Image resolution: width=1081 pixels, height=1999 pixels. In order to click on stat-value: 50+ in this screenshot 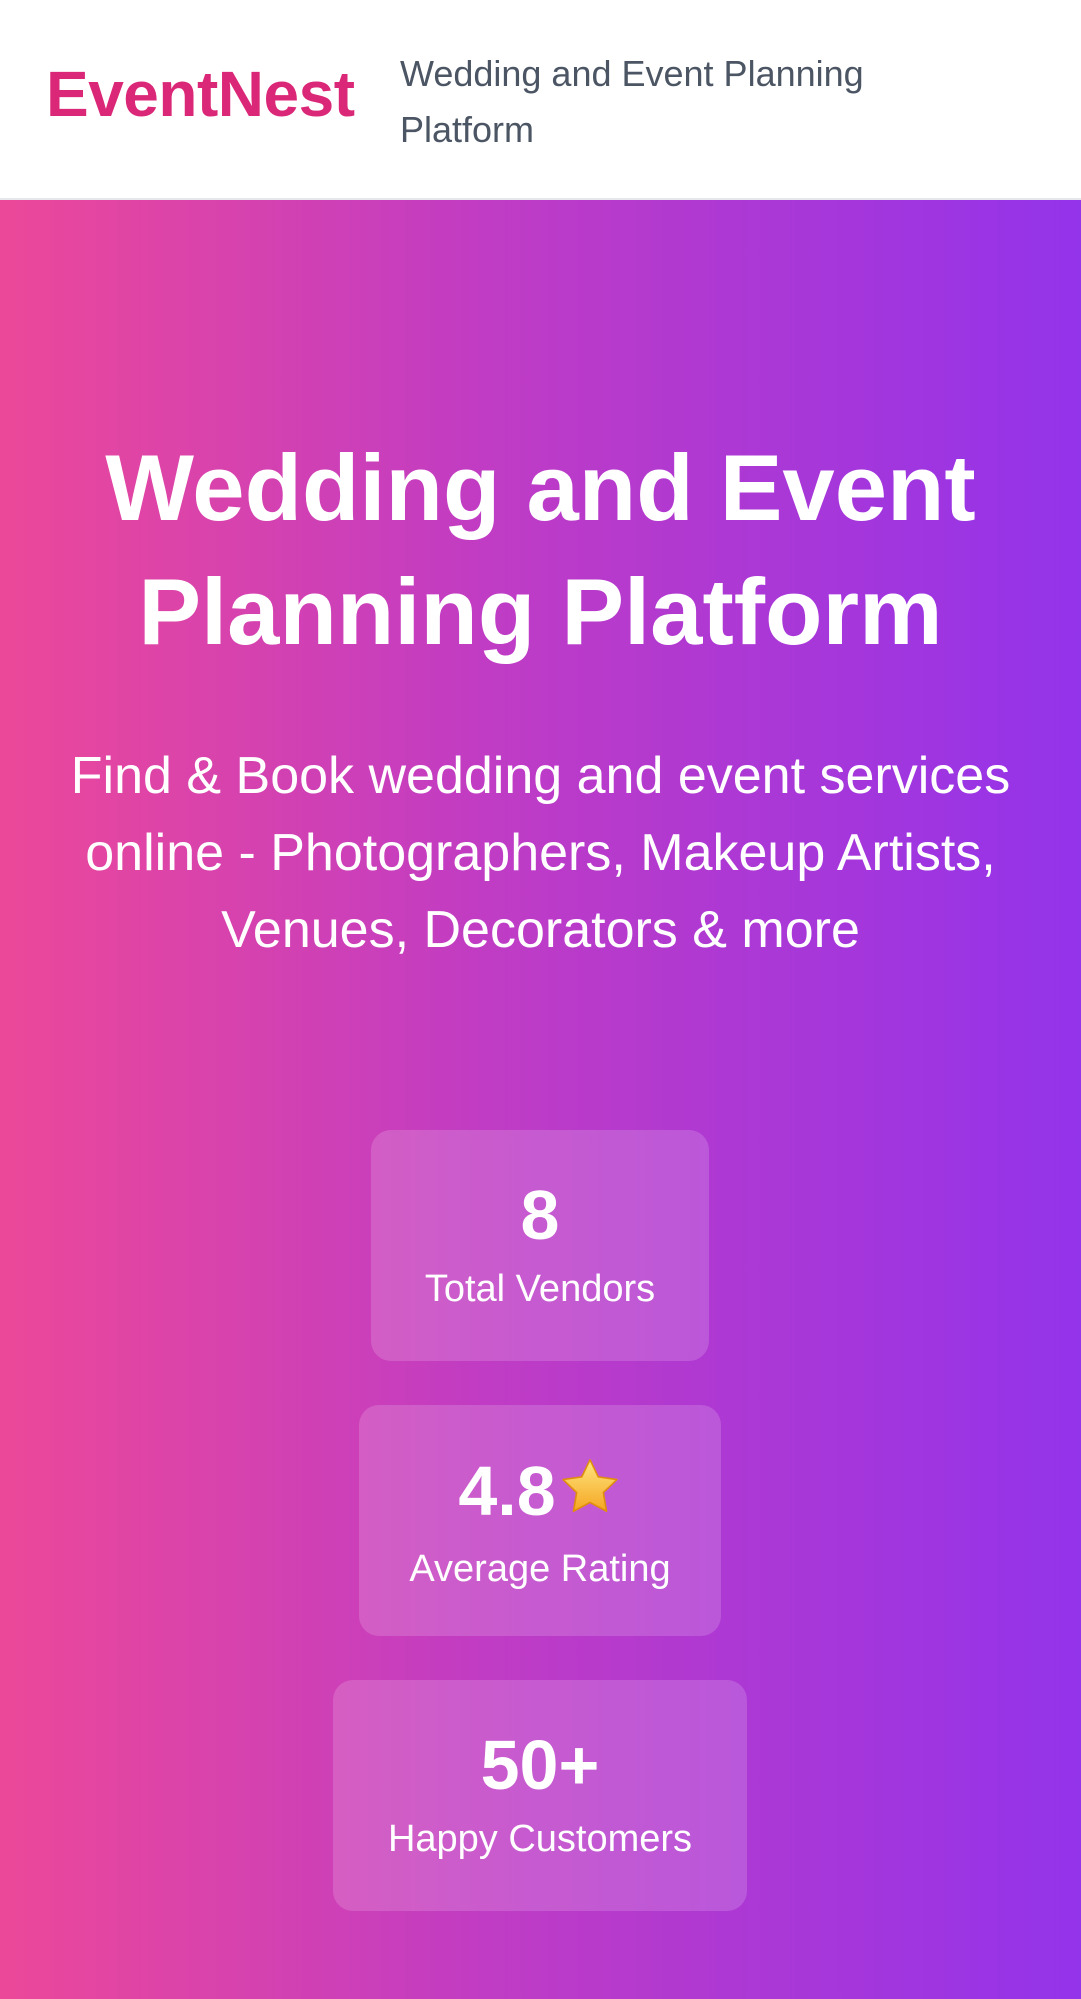, I will do `click(540, 1765)`.